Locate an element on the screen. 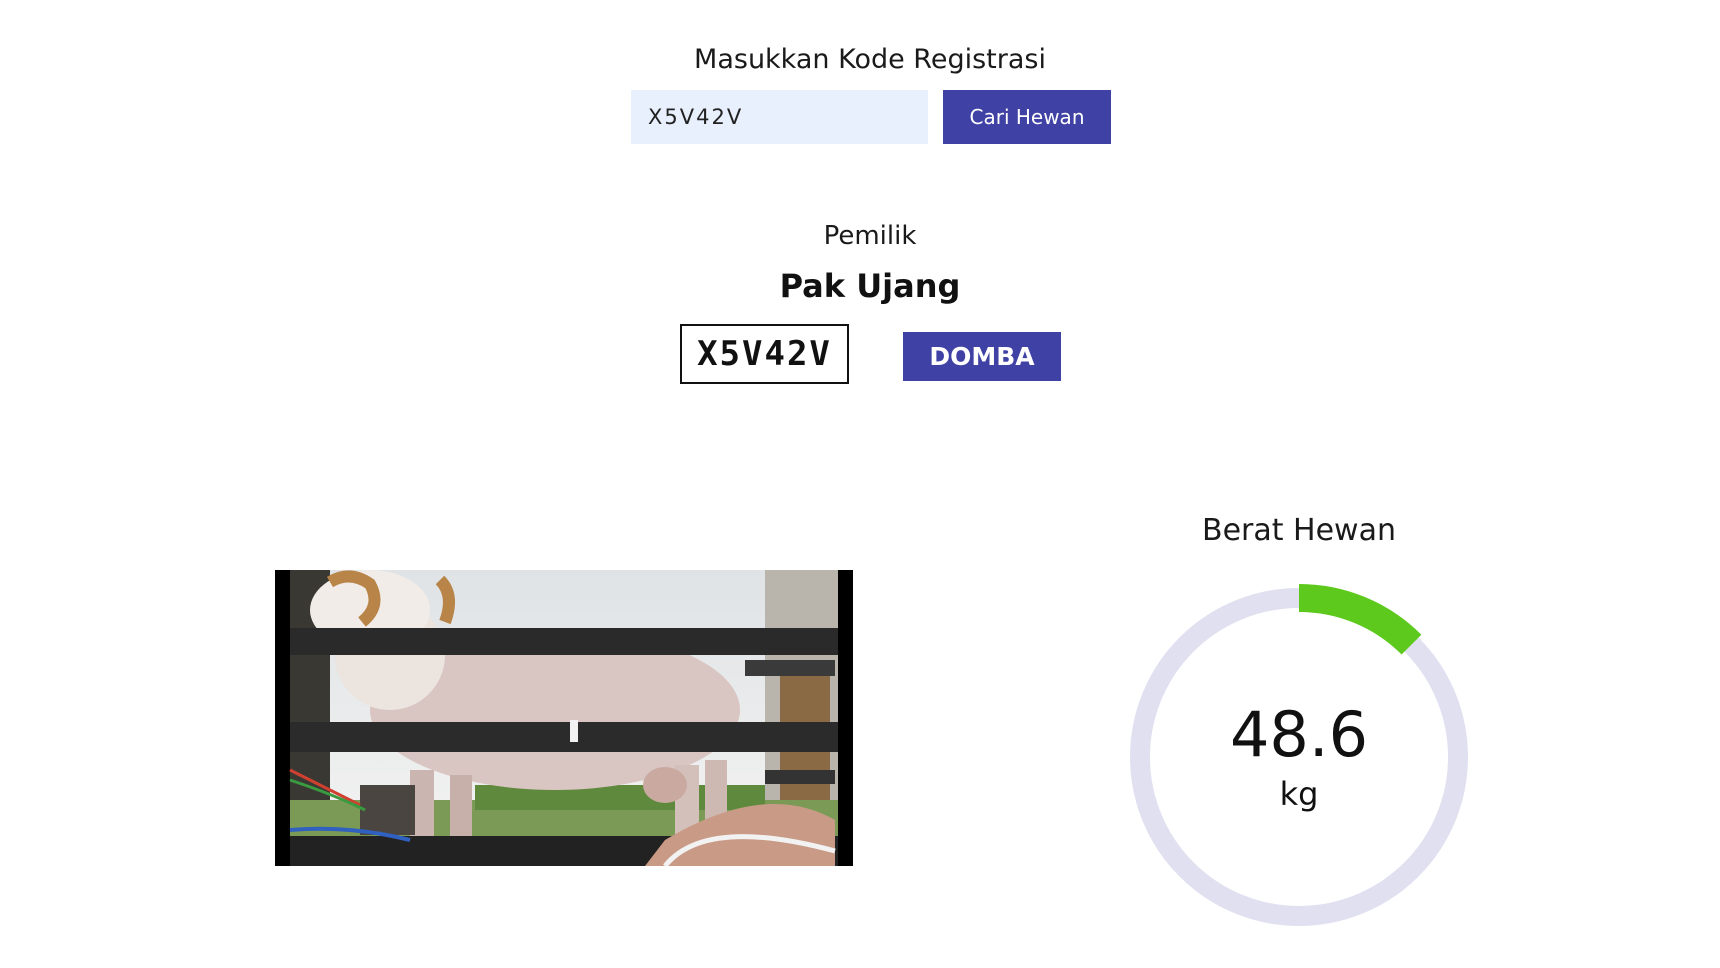 This screenshot has height=968, width=1720. weight-value: 48.6 is located at coordinates (1299, 734).